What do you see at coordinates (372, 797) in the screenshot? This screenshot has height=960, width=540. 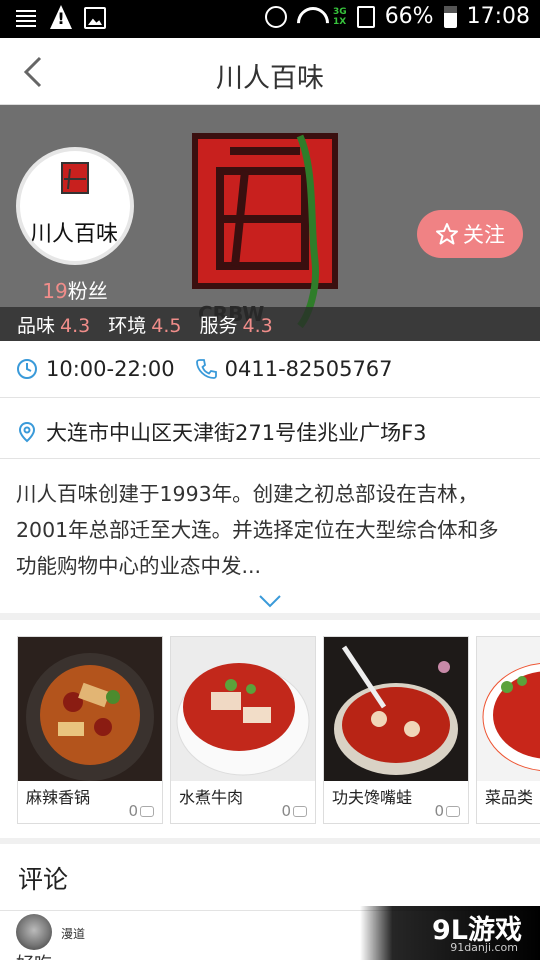 I see `dish-name: 功夫馋嘴蛙` at bounding box center [372, 797].